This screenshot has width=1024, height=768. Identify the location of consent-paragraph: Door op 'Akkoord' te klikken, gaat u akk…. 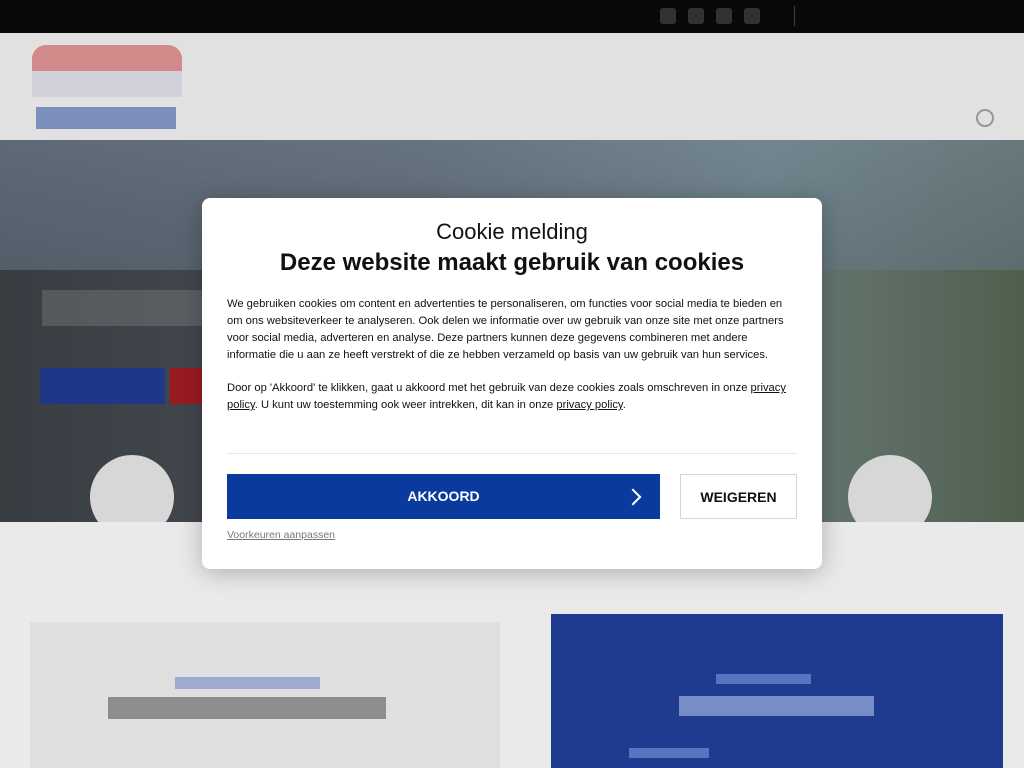
(506, 396).